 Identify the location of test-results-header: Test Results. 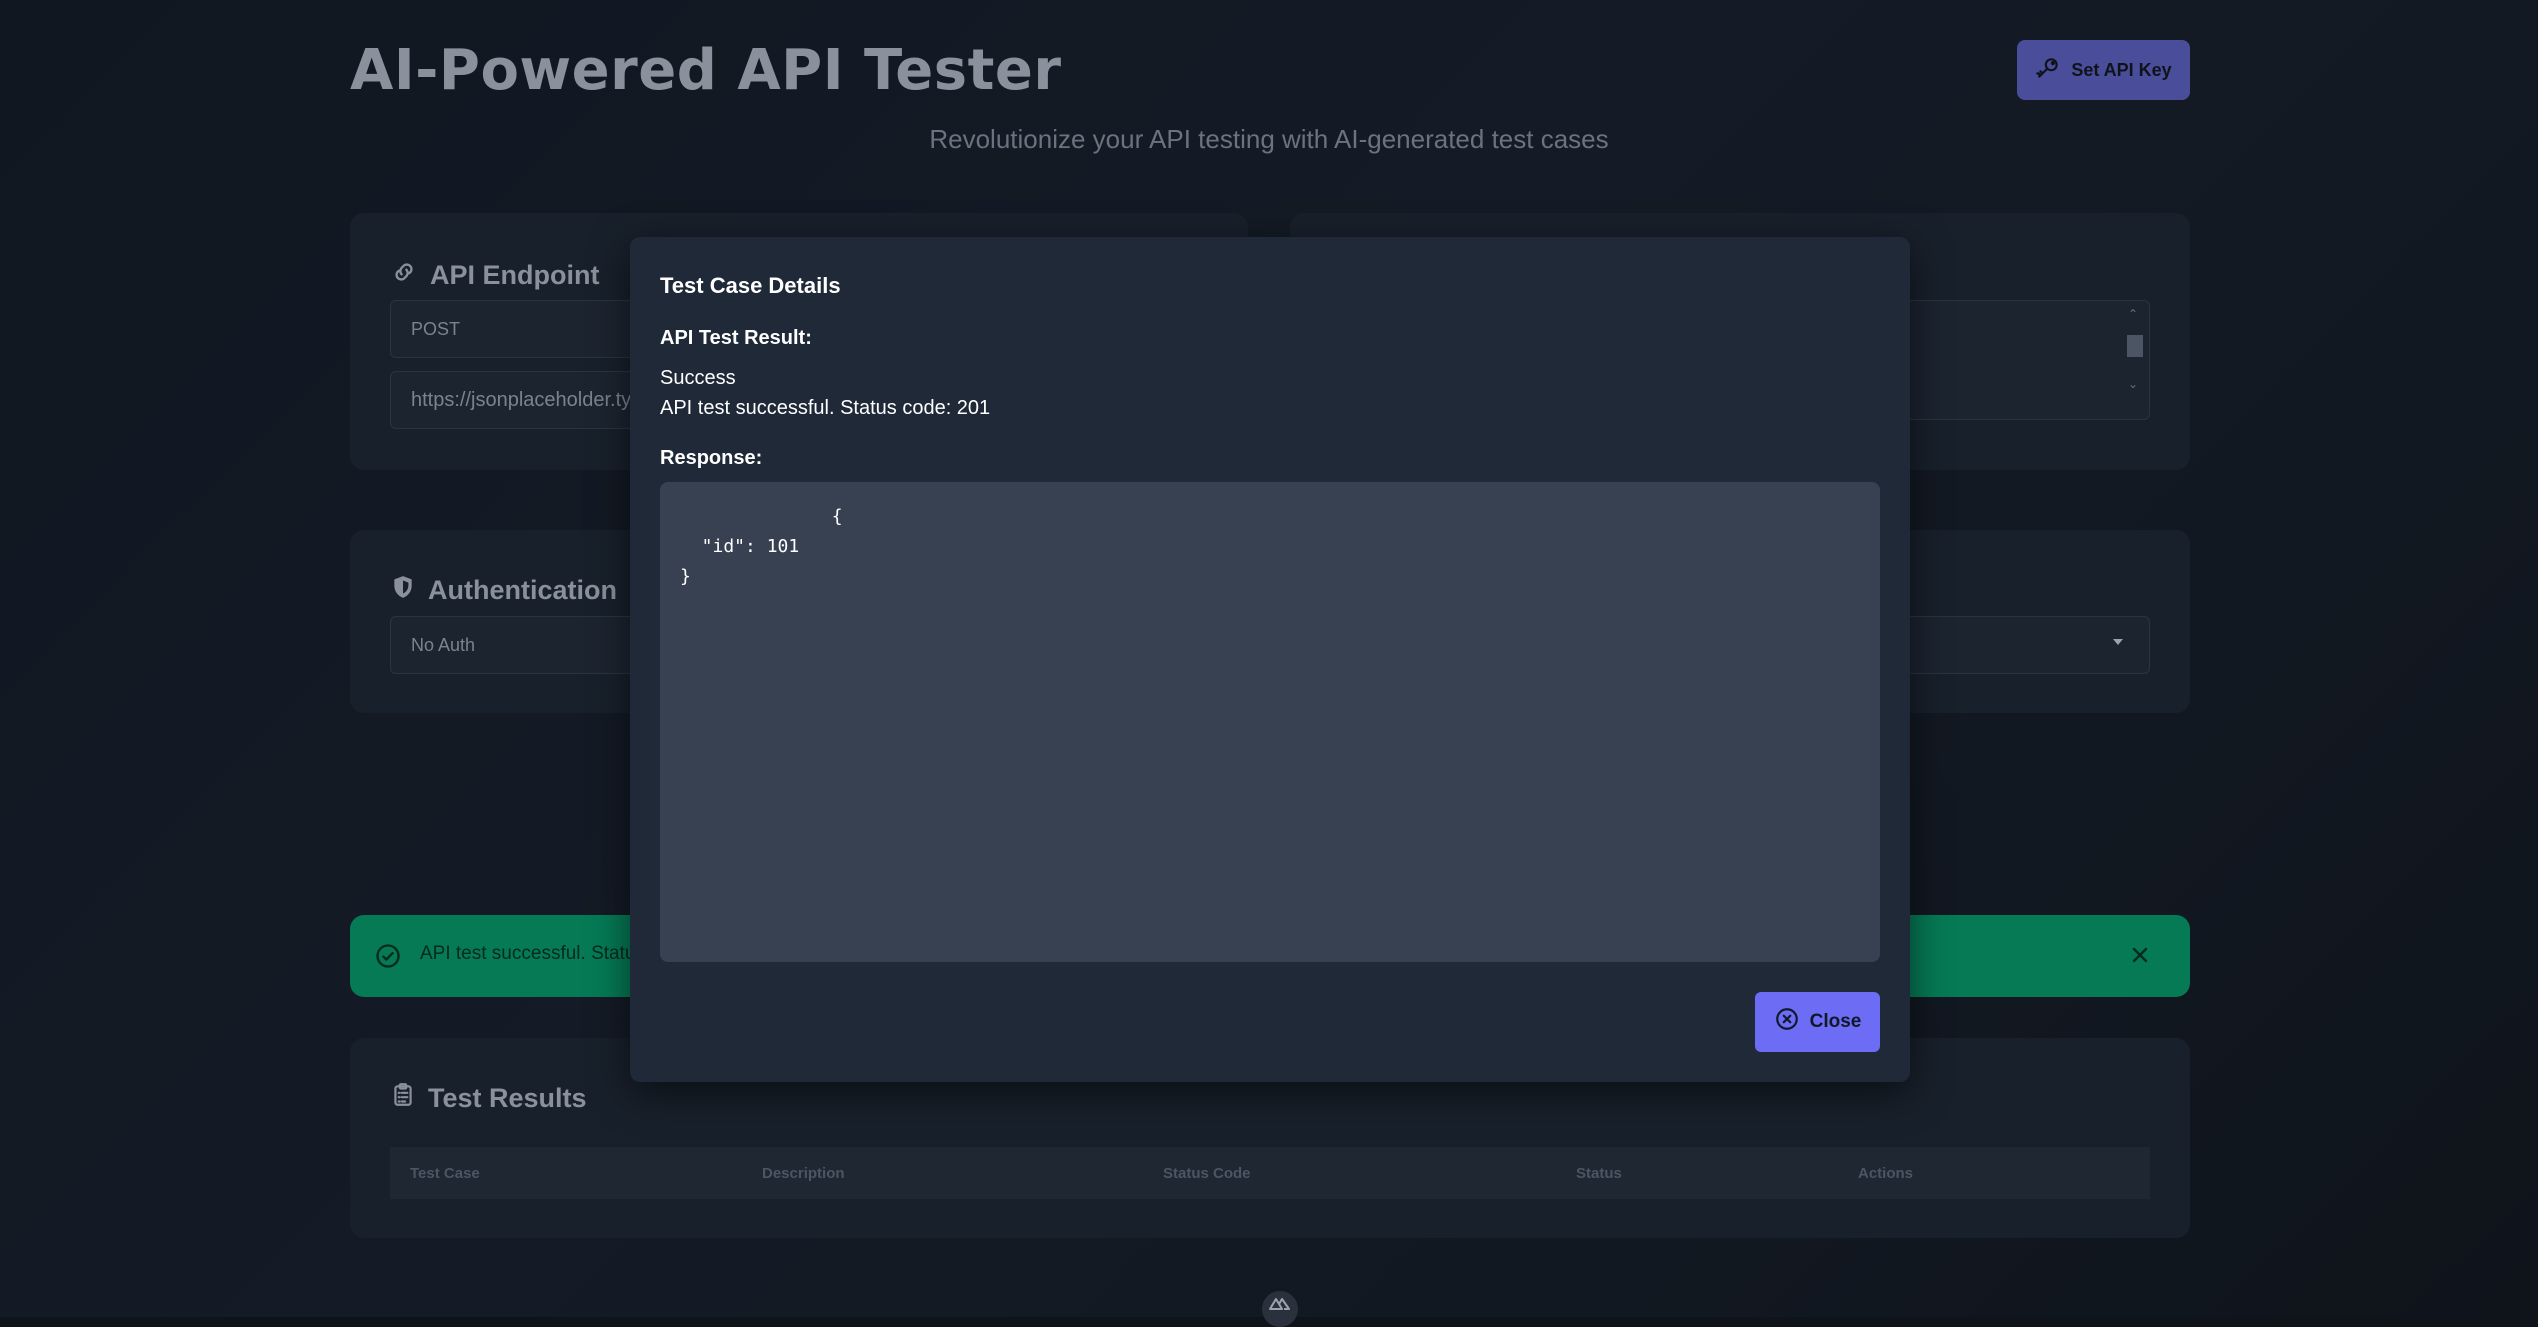
(488, 1098).